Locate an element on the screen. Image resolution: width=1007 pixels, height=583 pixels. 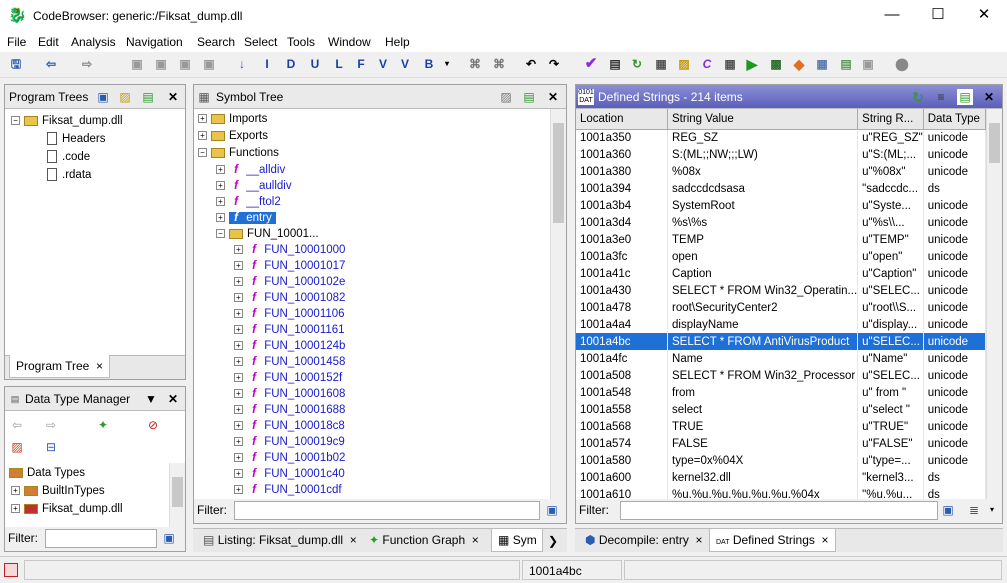
tab-listing: ▤ Listing: Fiksat_dump.dll × is located at coordinates (280, 540).